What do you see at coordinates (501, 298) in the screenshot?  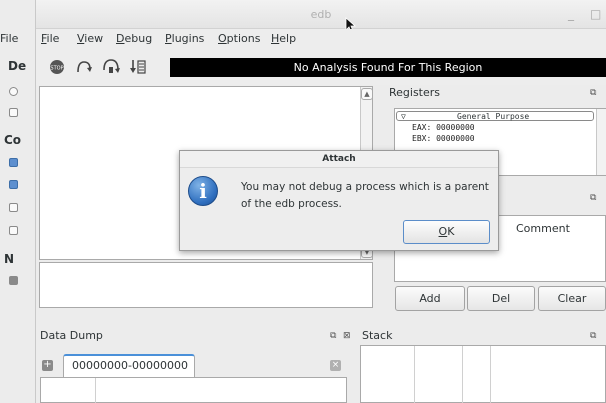 I see `del-button: Del` at bounding box center [501, 298].